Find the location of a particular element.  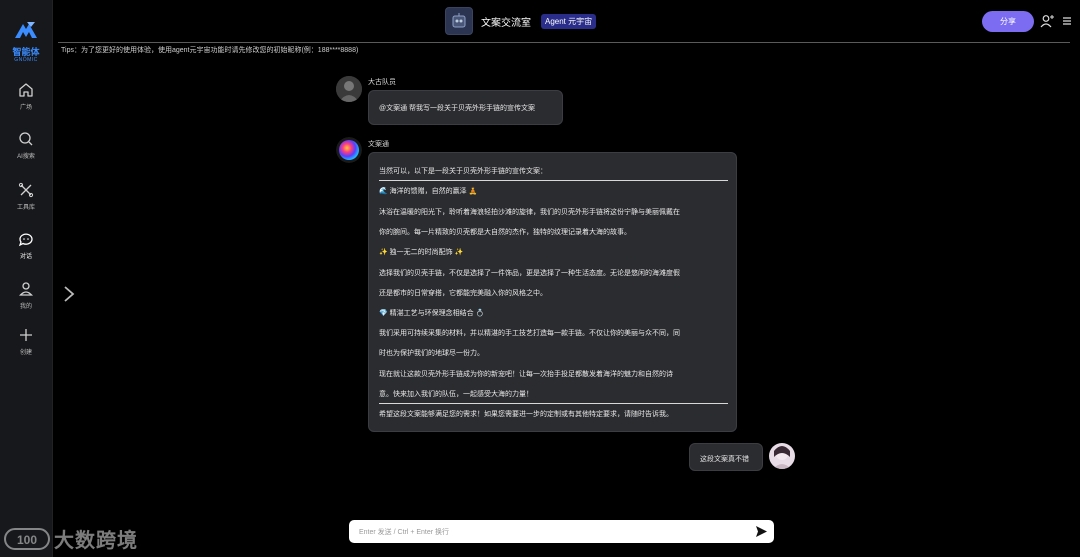

user-icon is located at coordinates (26, 289).